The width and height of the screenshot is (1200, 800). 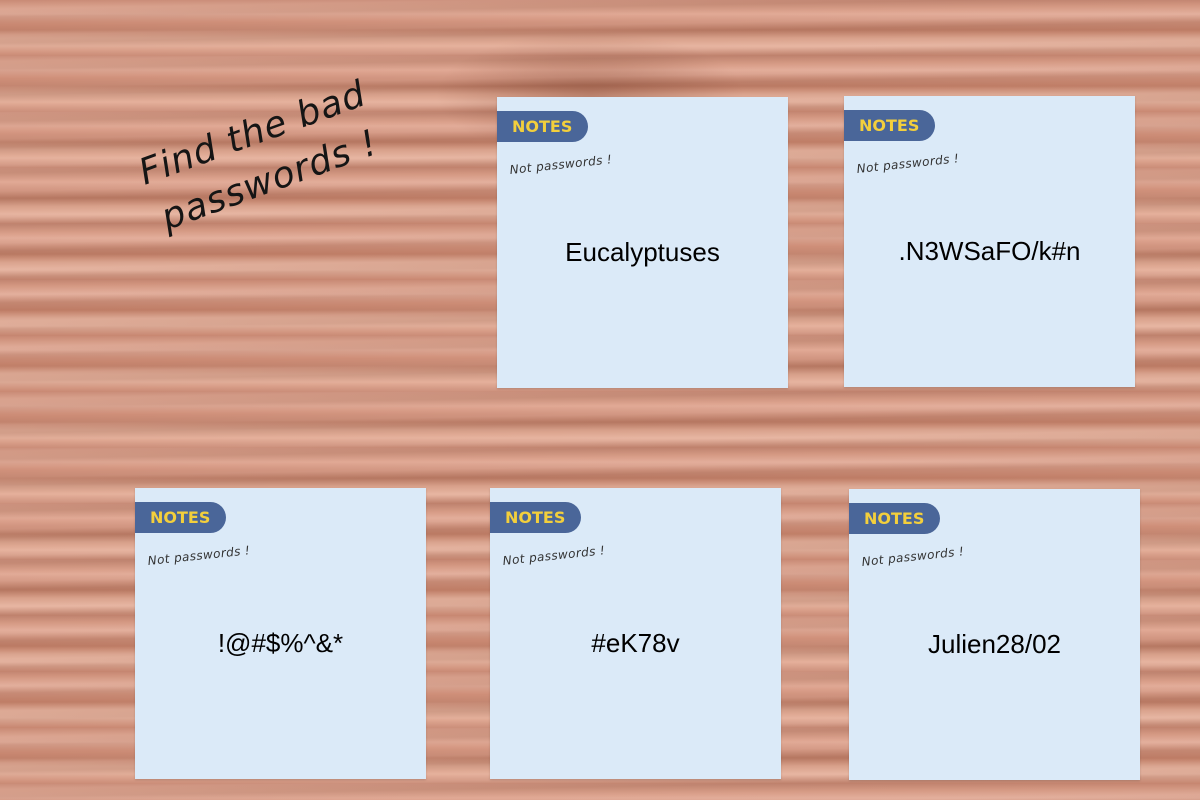 I want to click on note-password-text: Eucalyptuses, so click(x=642, y=252).